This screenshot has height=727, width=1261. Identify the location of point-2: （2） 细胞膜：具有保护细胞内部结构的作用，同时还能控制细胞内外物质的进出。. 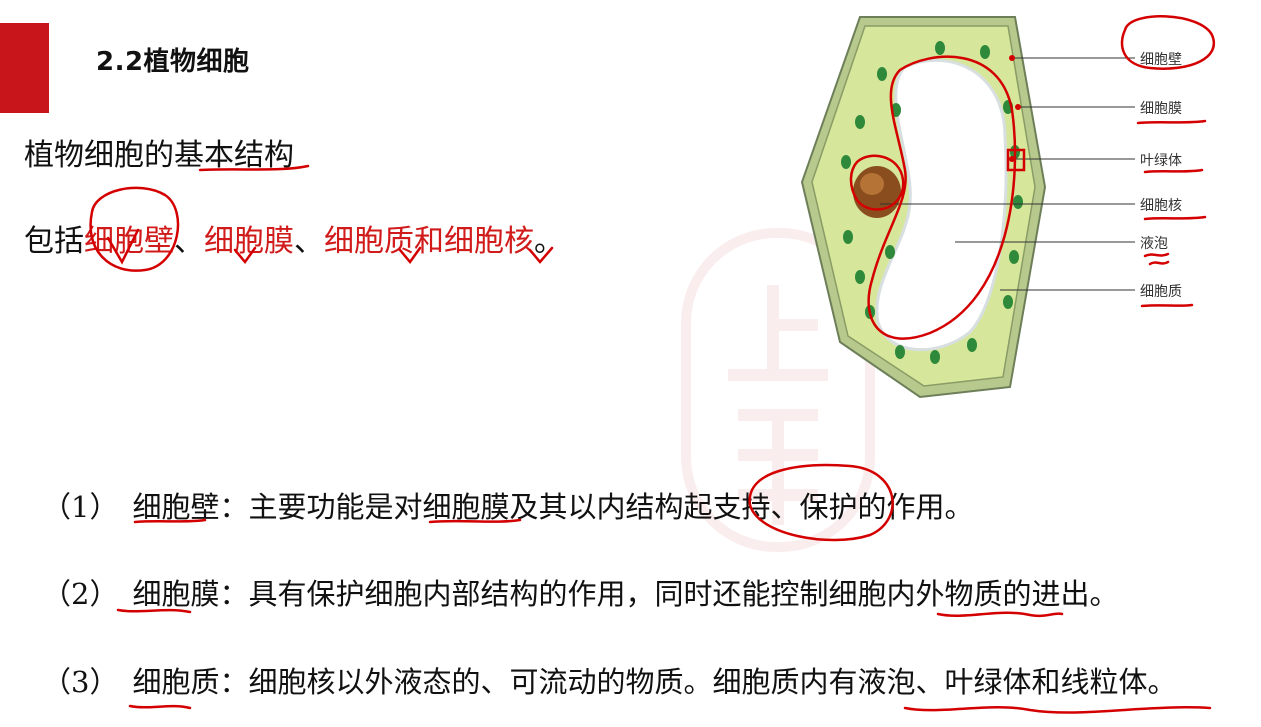
(580, 592).